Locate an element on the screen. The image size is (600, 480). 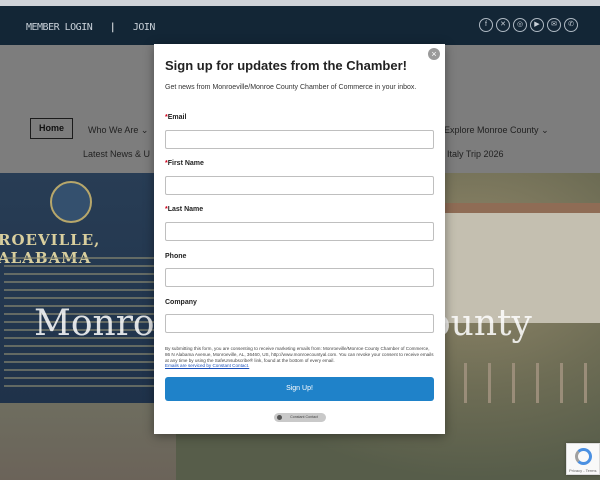
email-label-text: Email is located at coordinates (177, 117).